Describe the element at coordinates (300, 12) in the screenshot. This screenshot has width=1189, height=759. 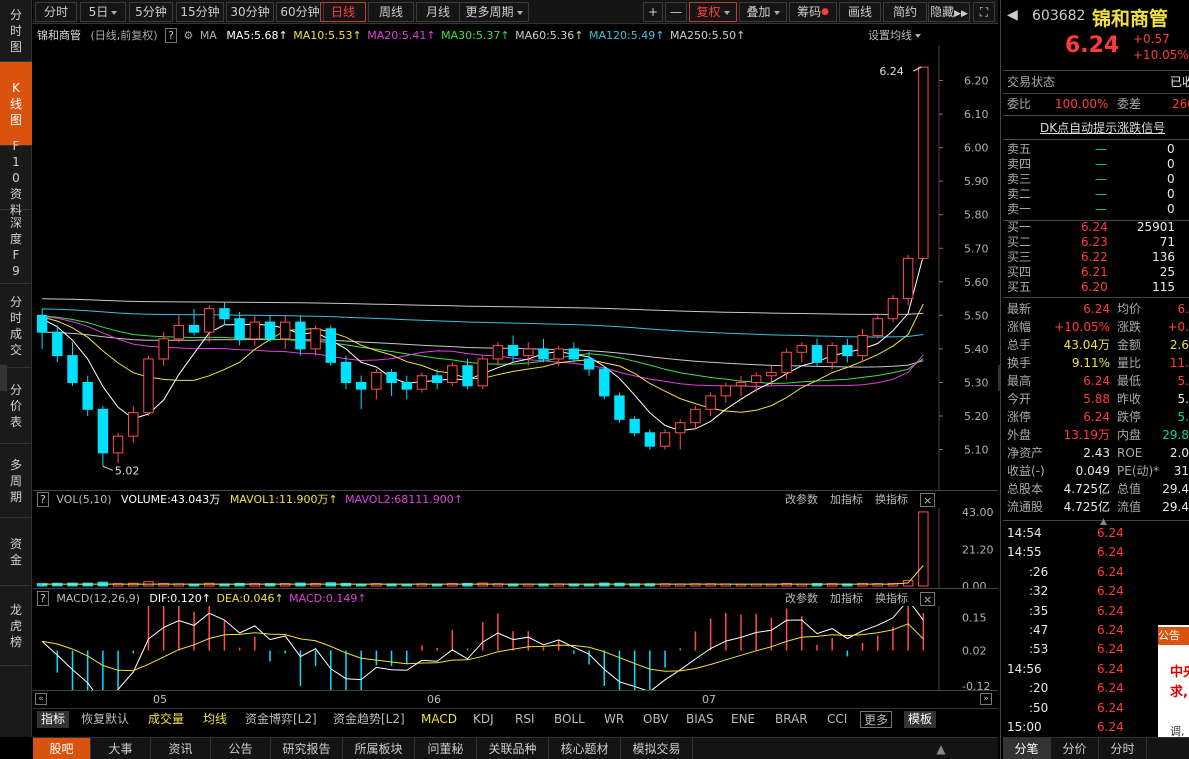
I see `period-60min: 60分钟` at that location.